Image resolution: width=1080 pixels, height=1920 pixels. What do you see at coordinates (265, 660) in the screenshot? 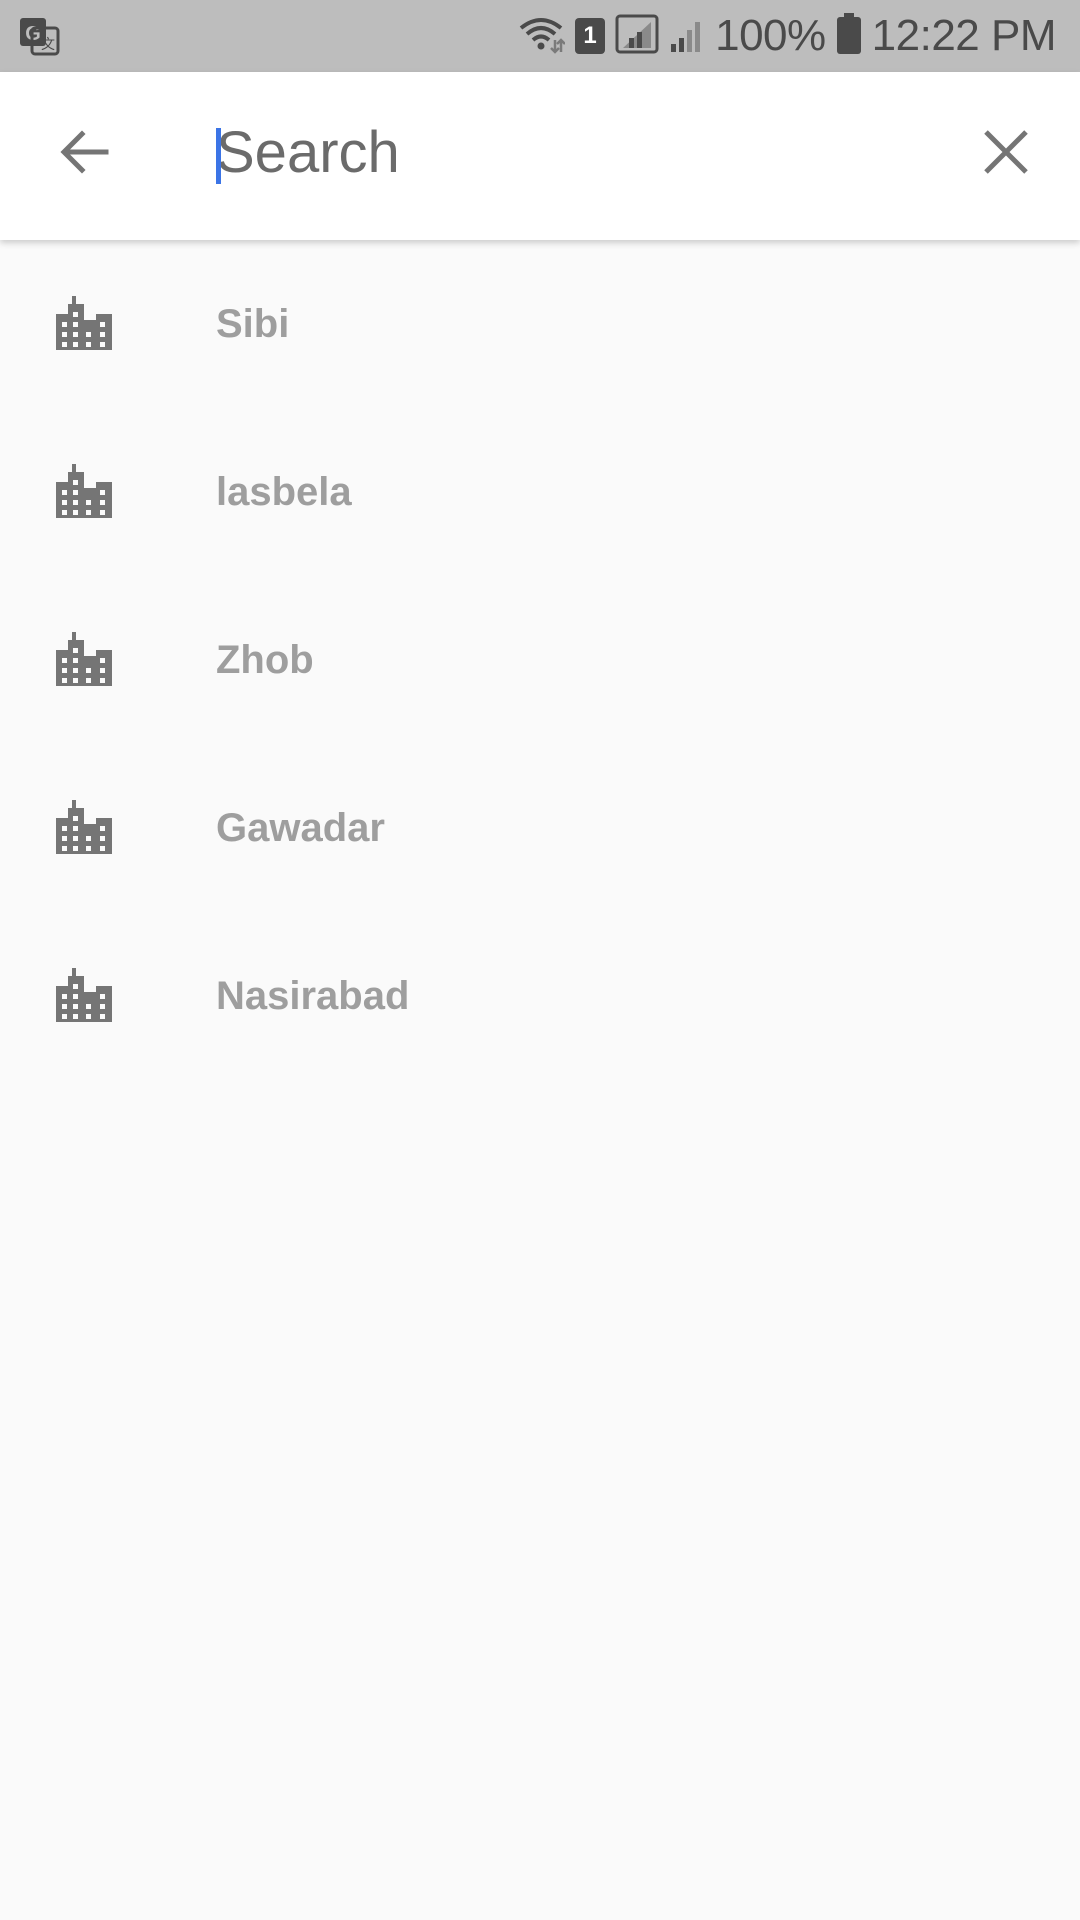
I see `list-item-label: Zhob` at bounding box center [265, 660].